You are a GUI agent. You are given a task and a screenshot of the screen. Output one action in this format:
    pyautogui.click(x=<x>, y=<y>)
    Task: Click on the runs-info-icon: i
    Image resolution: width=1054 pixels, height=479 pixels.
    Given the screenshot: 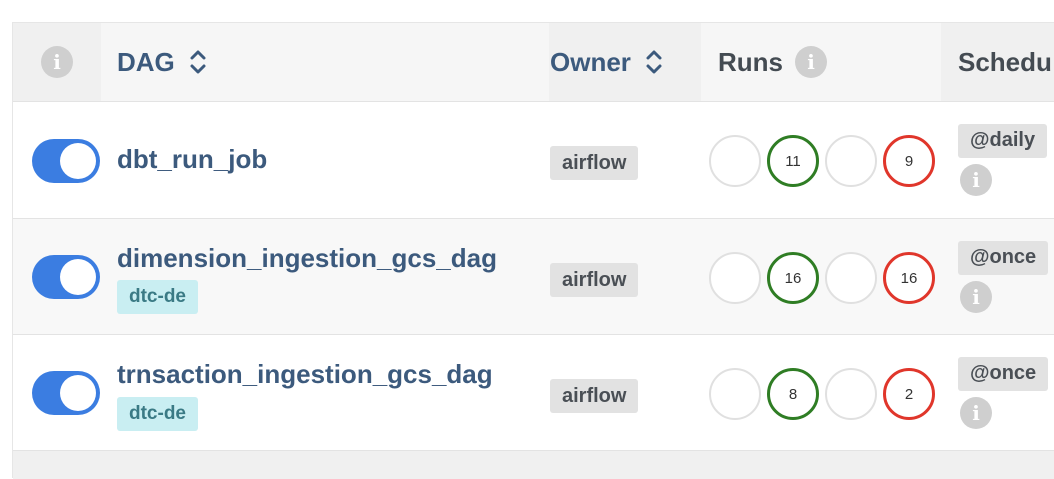 What is the action you would take?
    pyautogui.click(x=811, y=62)
    